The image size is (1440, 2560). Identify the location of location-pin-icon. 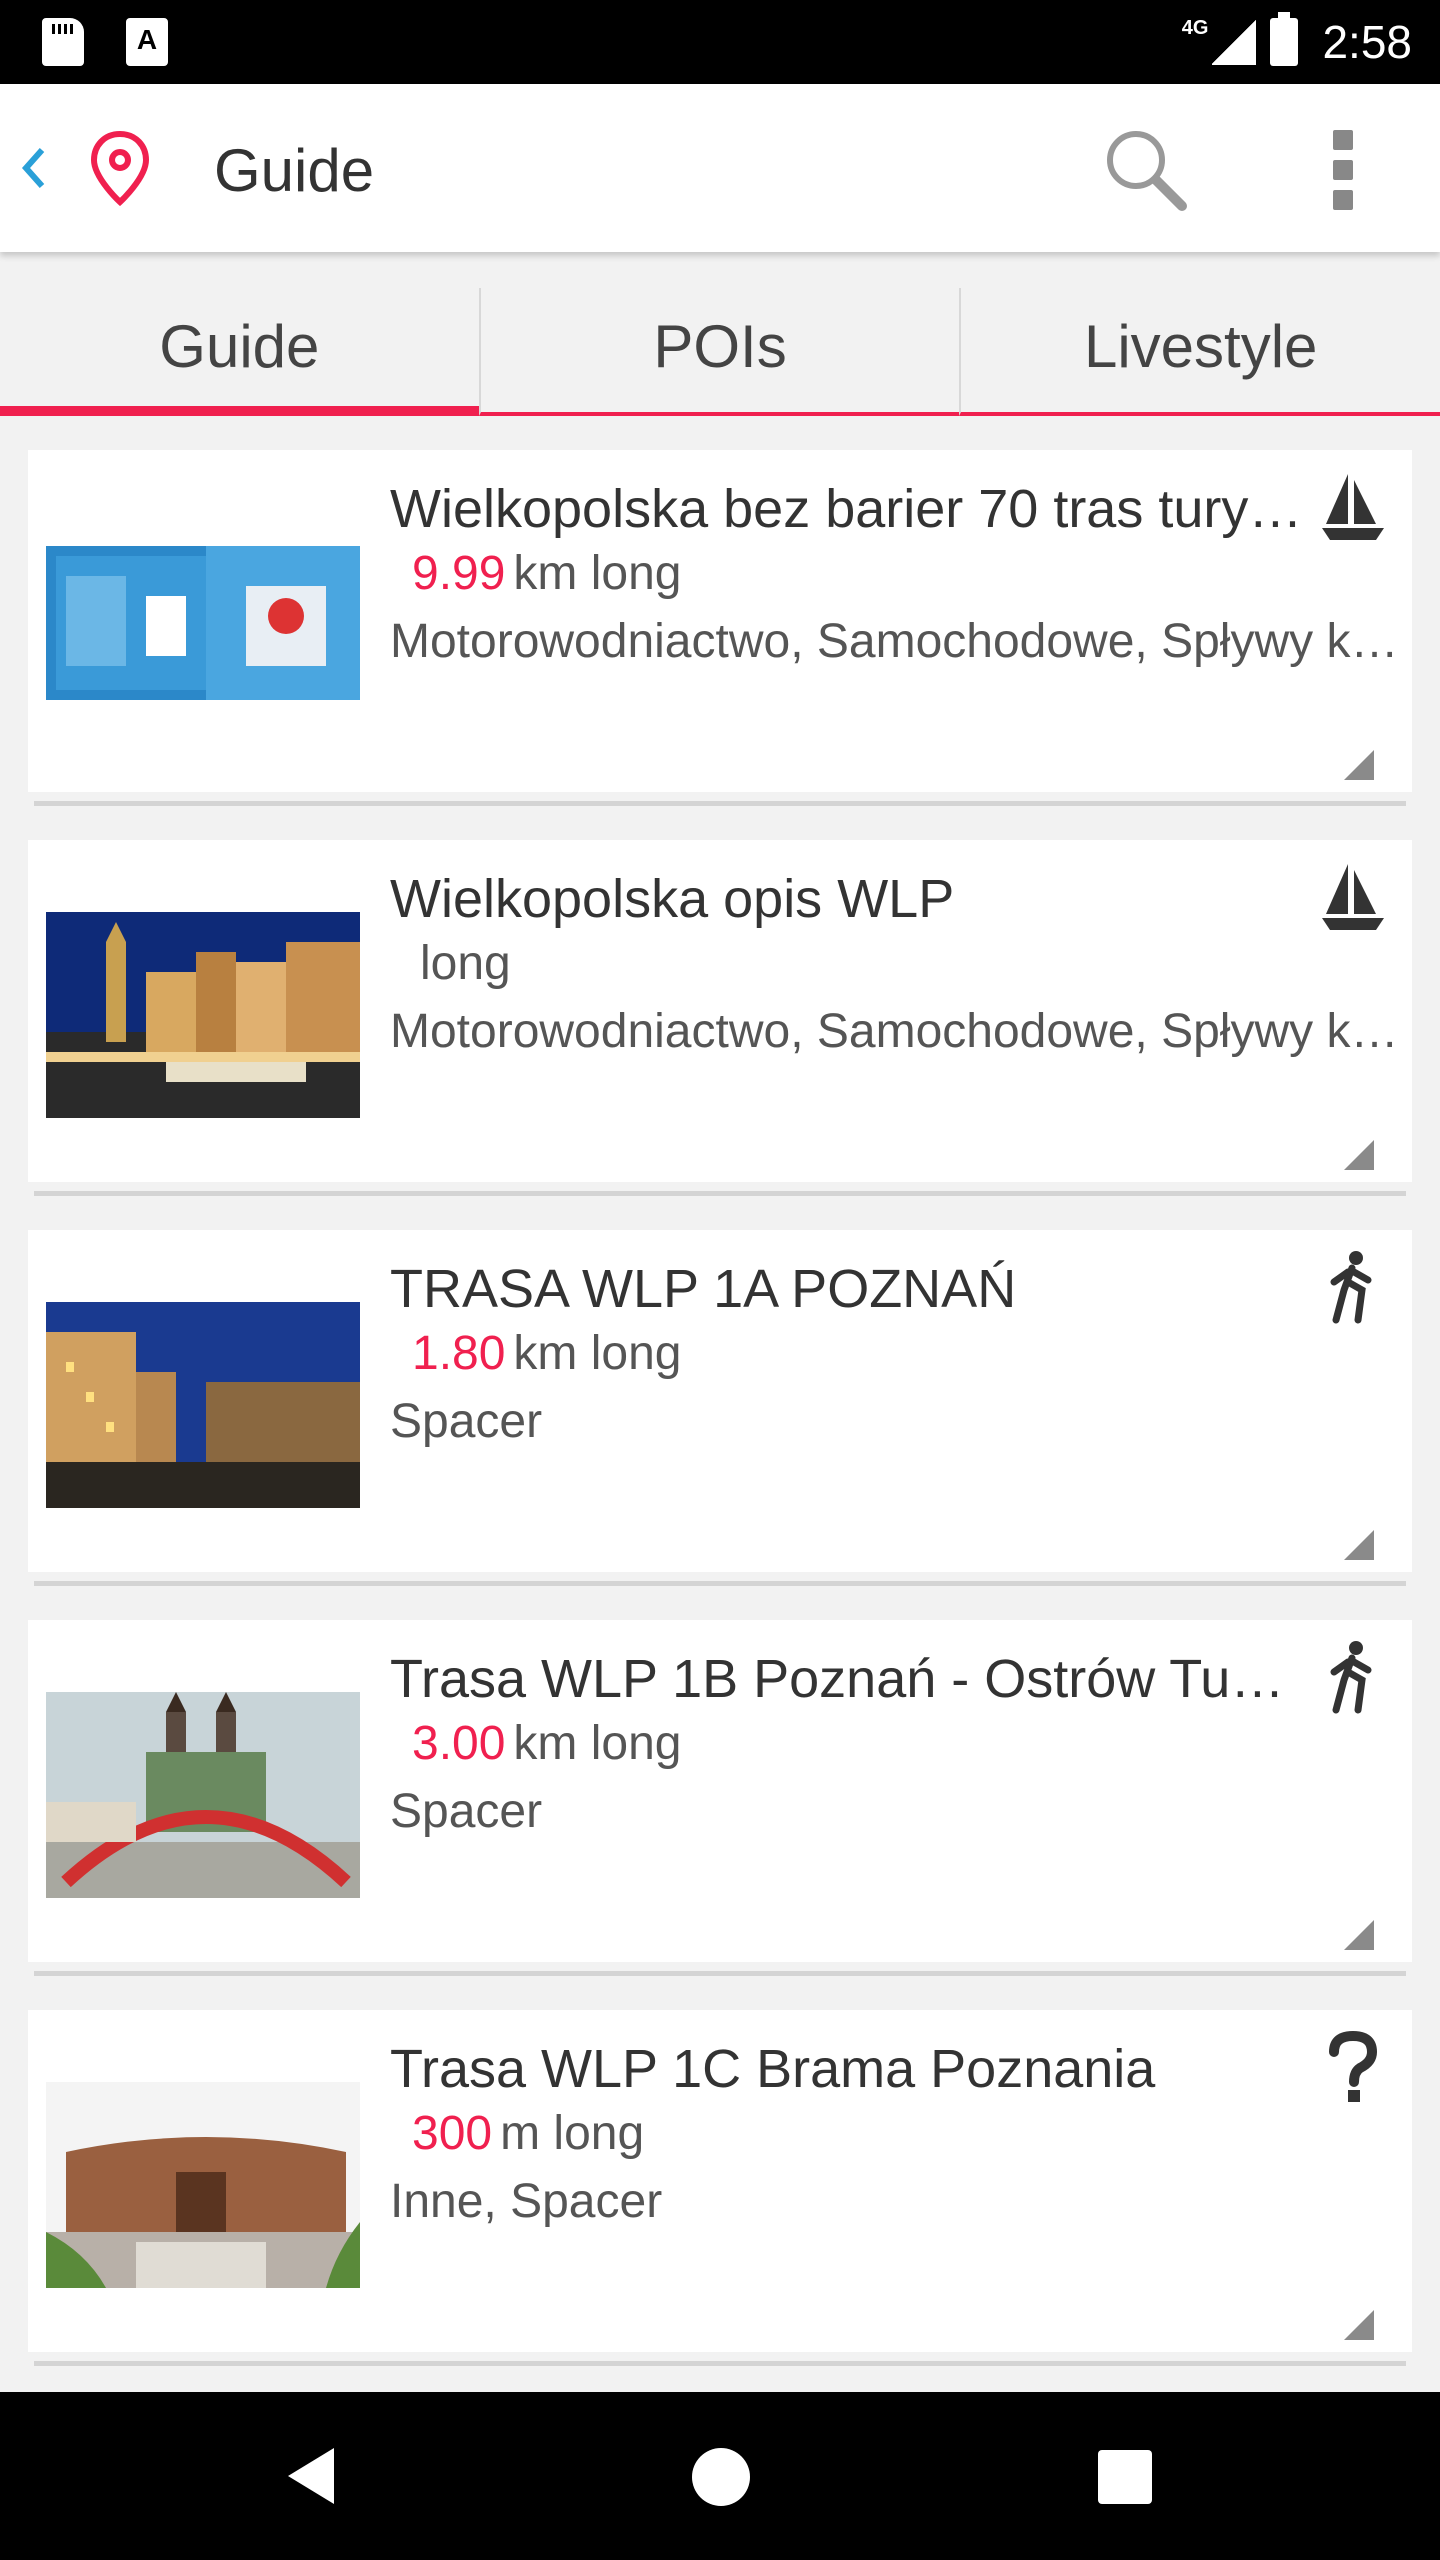
(120, 168).